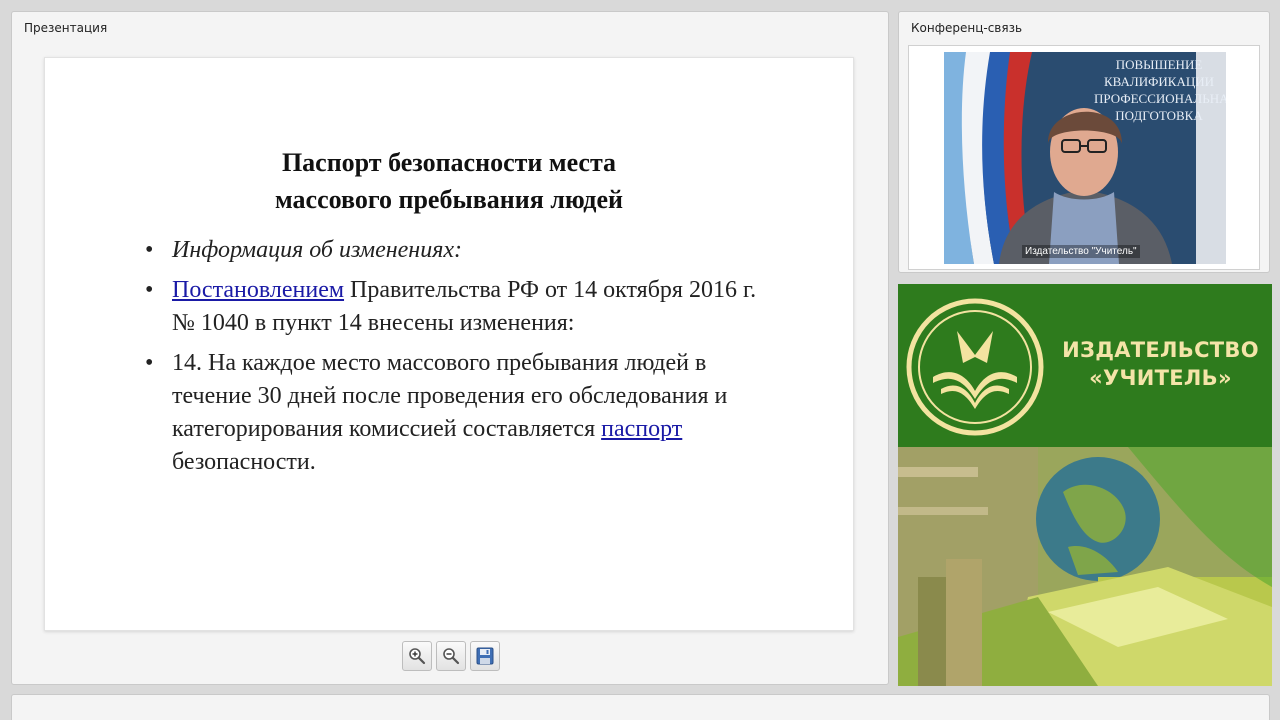  I want to click on publisher-banner-image, so click(1085, 566).